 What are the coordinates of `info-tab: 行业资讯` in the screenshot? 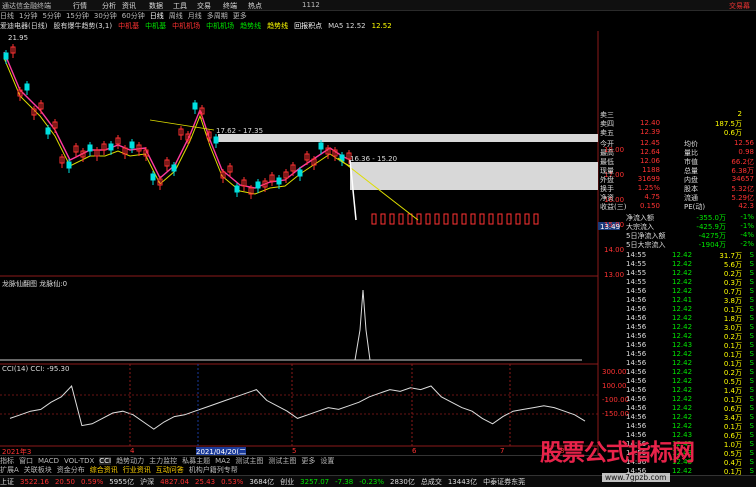 It's located at (137, 470).